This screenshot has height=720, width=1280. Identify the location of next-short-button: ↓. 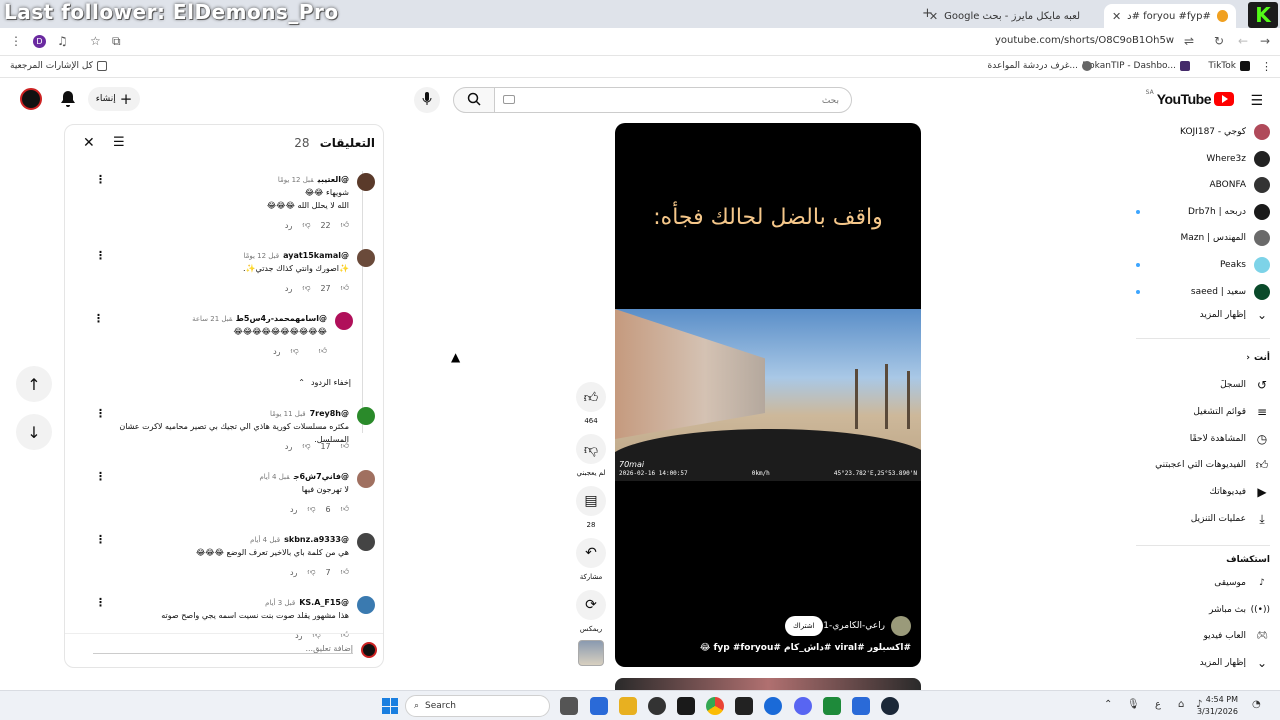
(34, 432).